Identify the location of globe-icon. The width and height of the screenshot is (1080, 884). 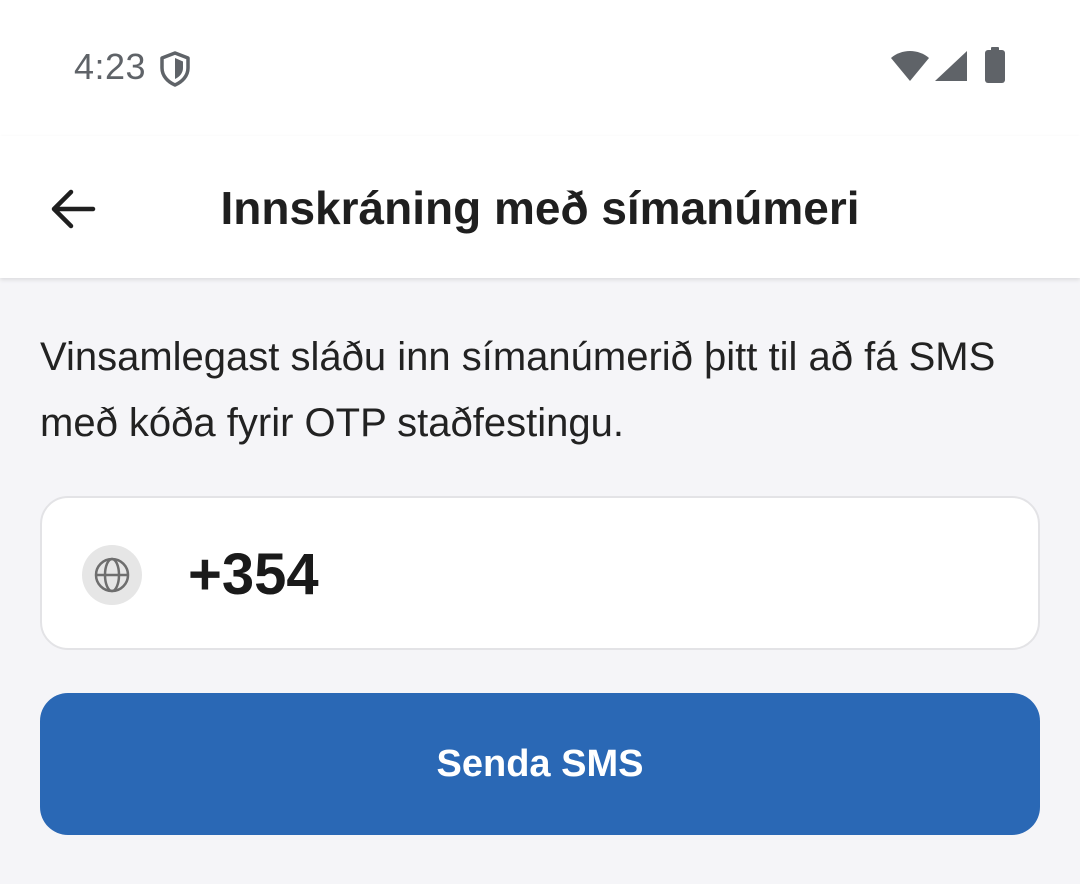
(112, 575).